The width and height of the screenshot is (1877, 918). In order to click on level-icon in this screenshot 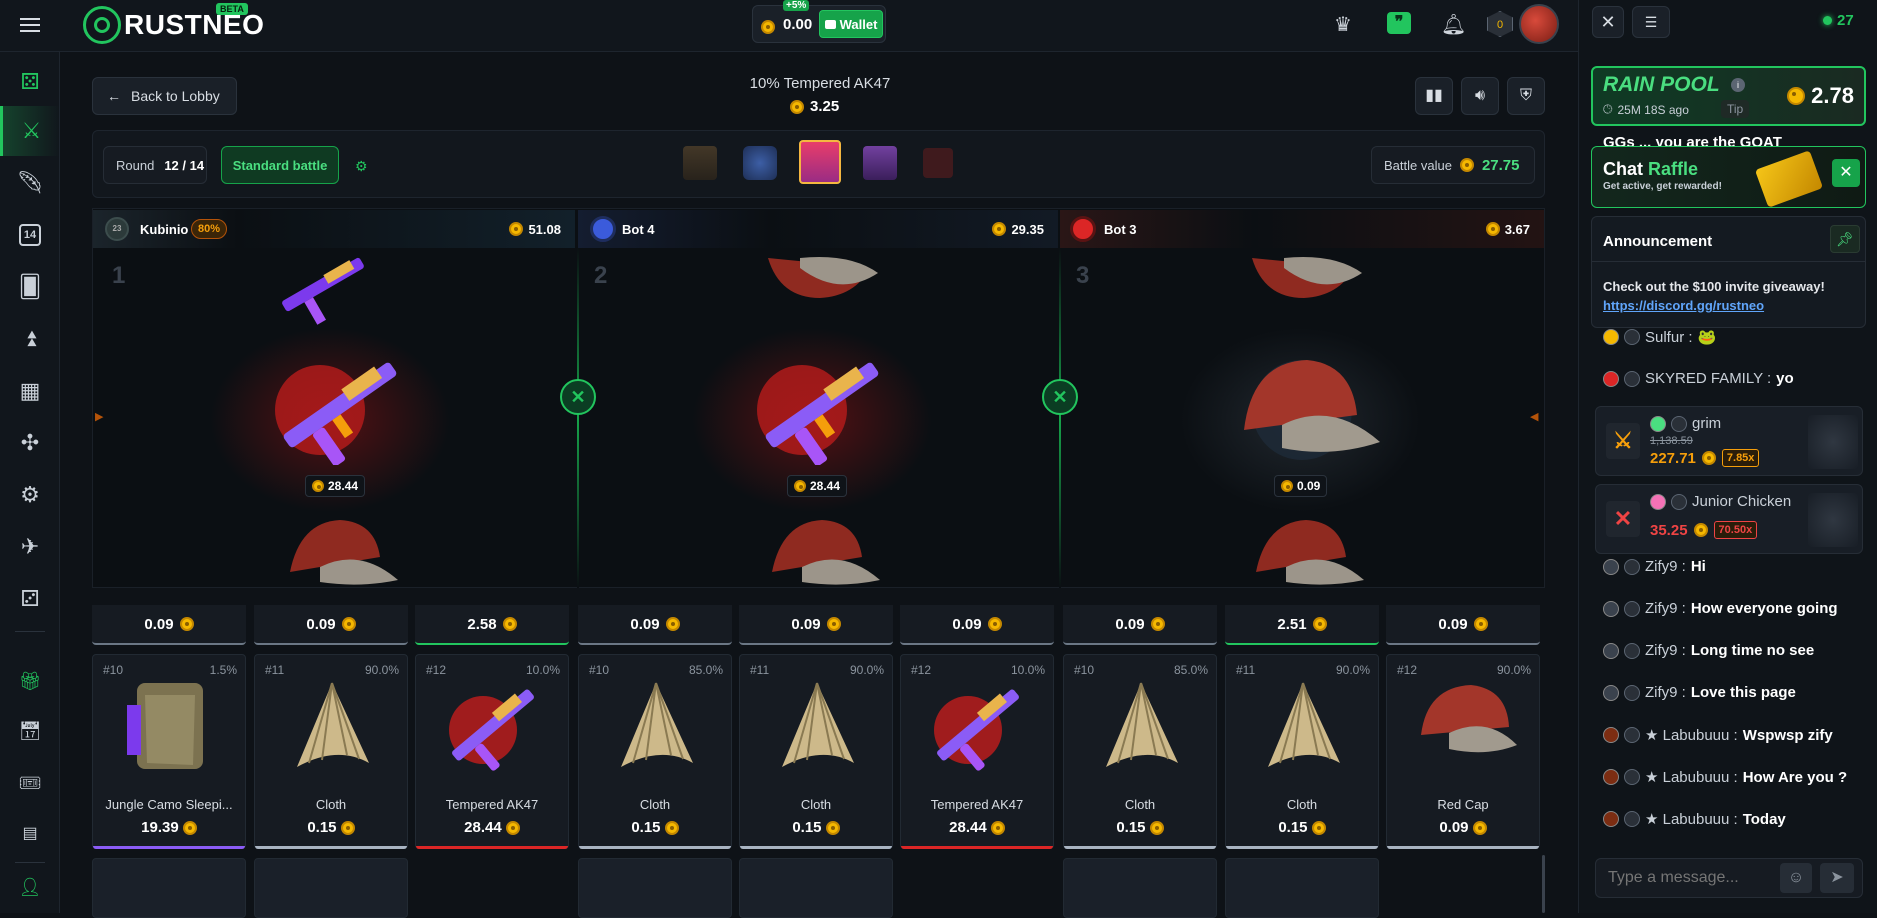, I will do `click(1632, 692)`.